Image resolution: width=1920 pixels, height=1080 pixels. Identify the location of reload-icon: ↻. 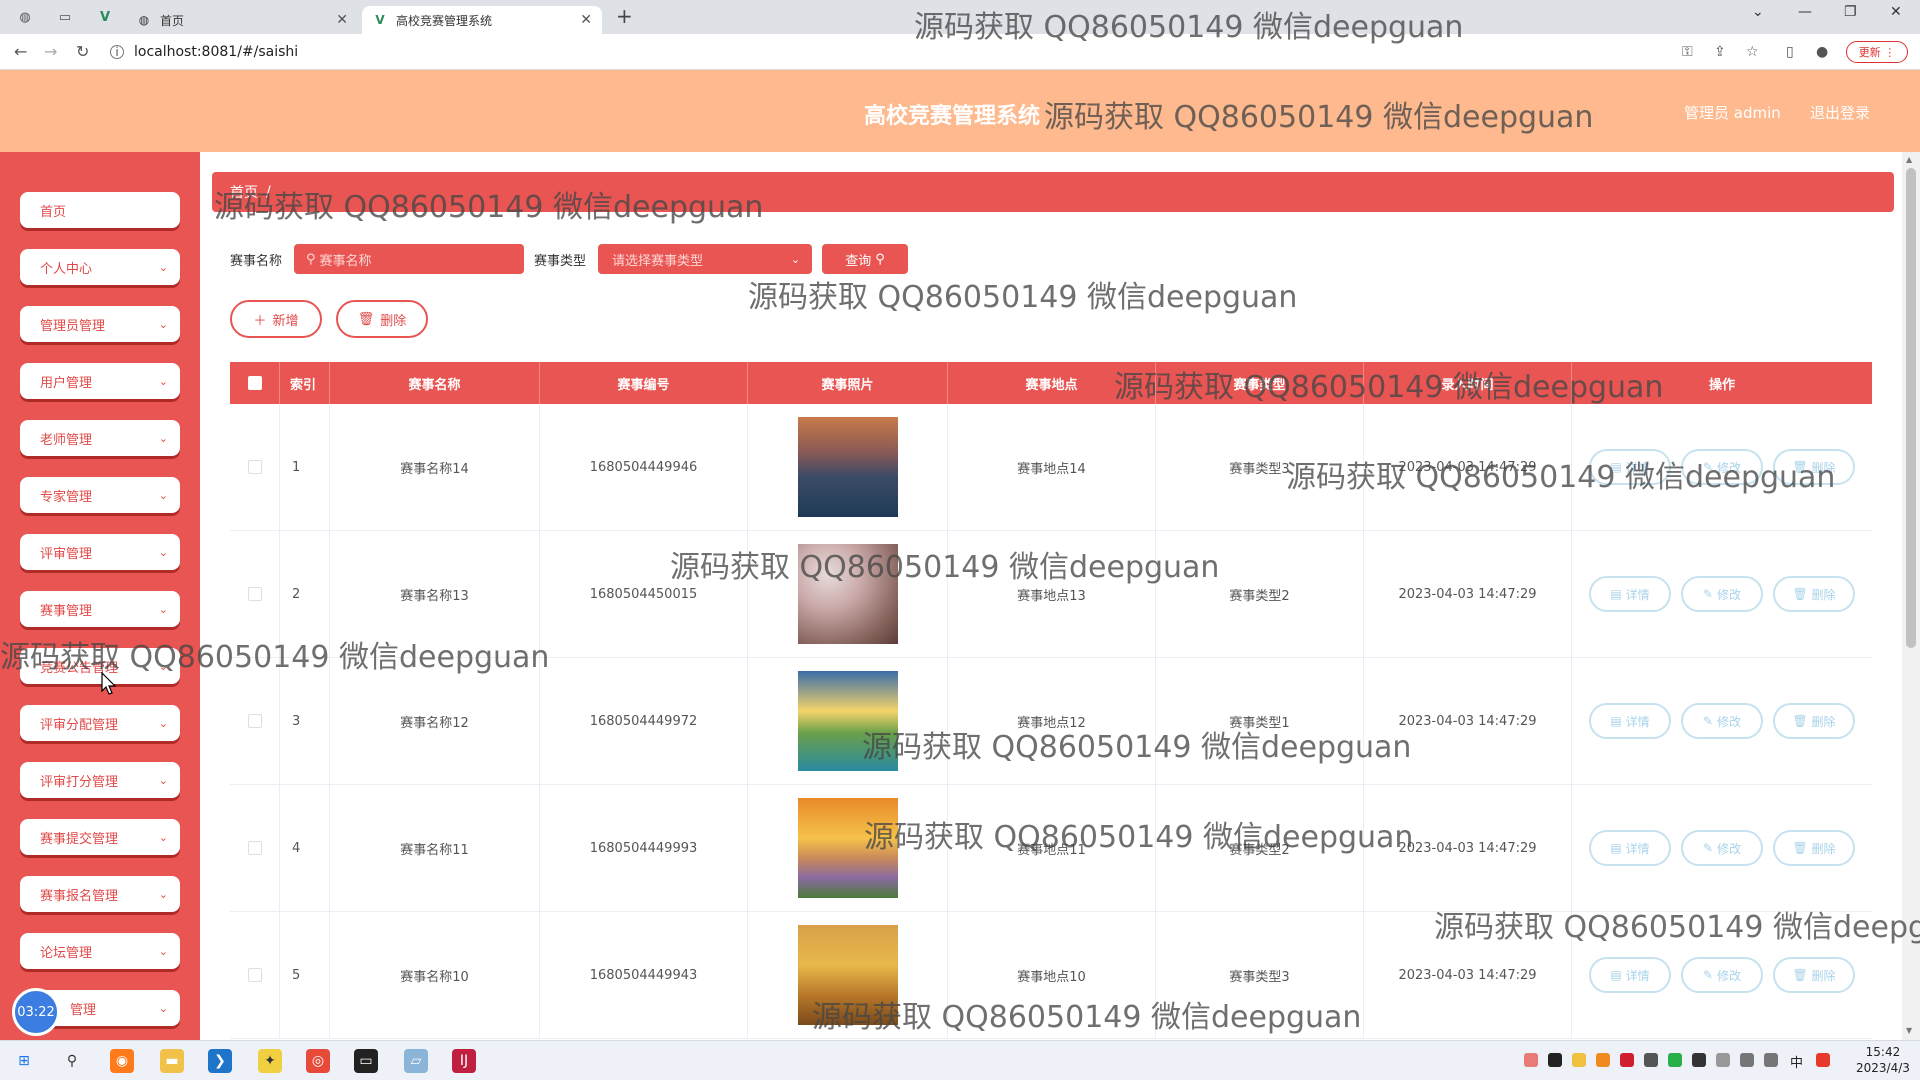
(82, 51).